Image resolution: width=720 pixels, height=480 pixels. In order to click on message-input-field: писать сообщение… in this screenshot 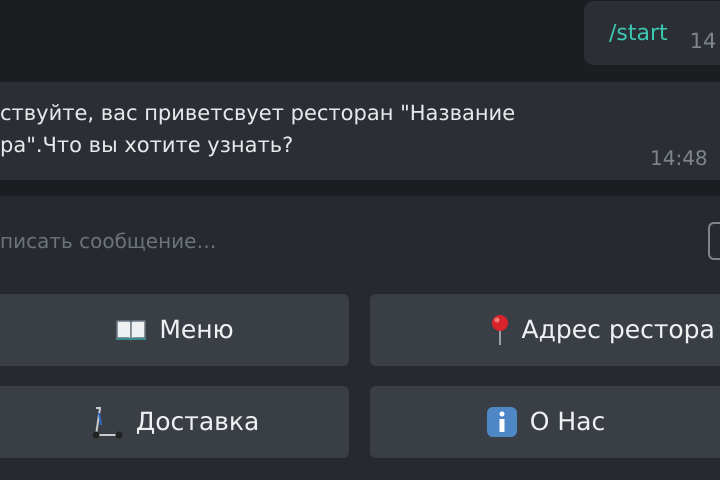, I will do `click(350, 241)`.